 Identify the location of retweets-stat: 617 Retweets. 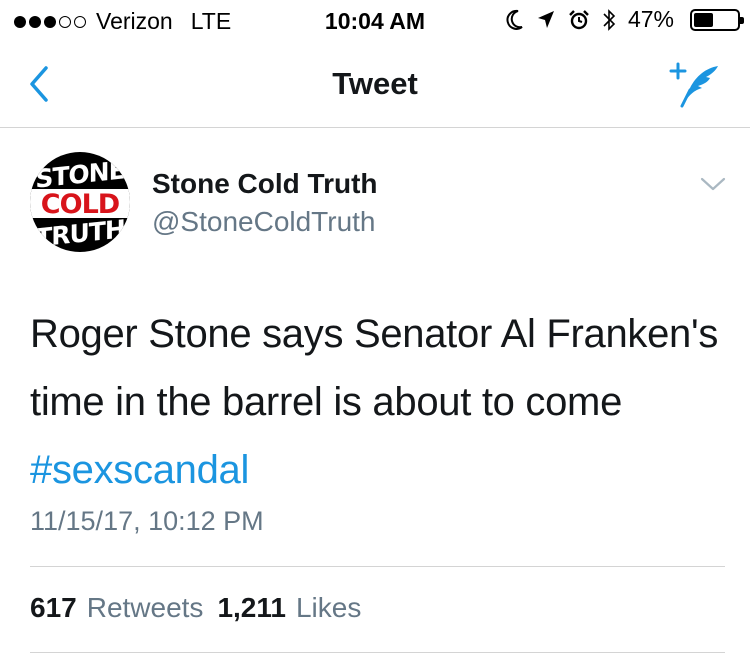
(116, 608).